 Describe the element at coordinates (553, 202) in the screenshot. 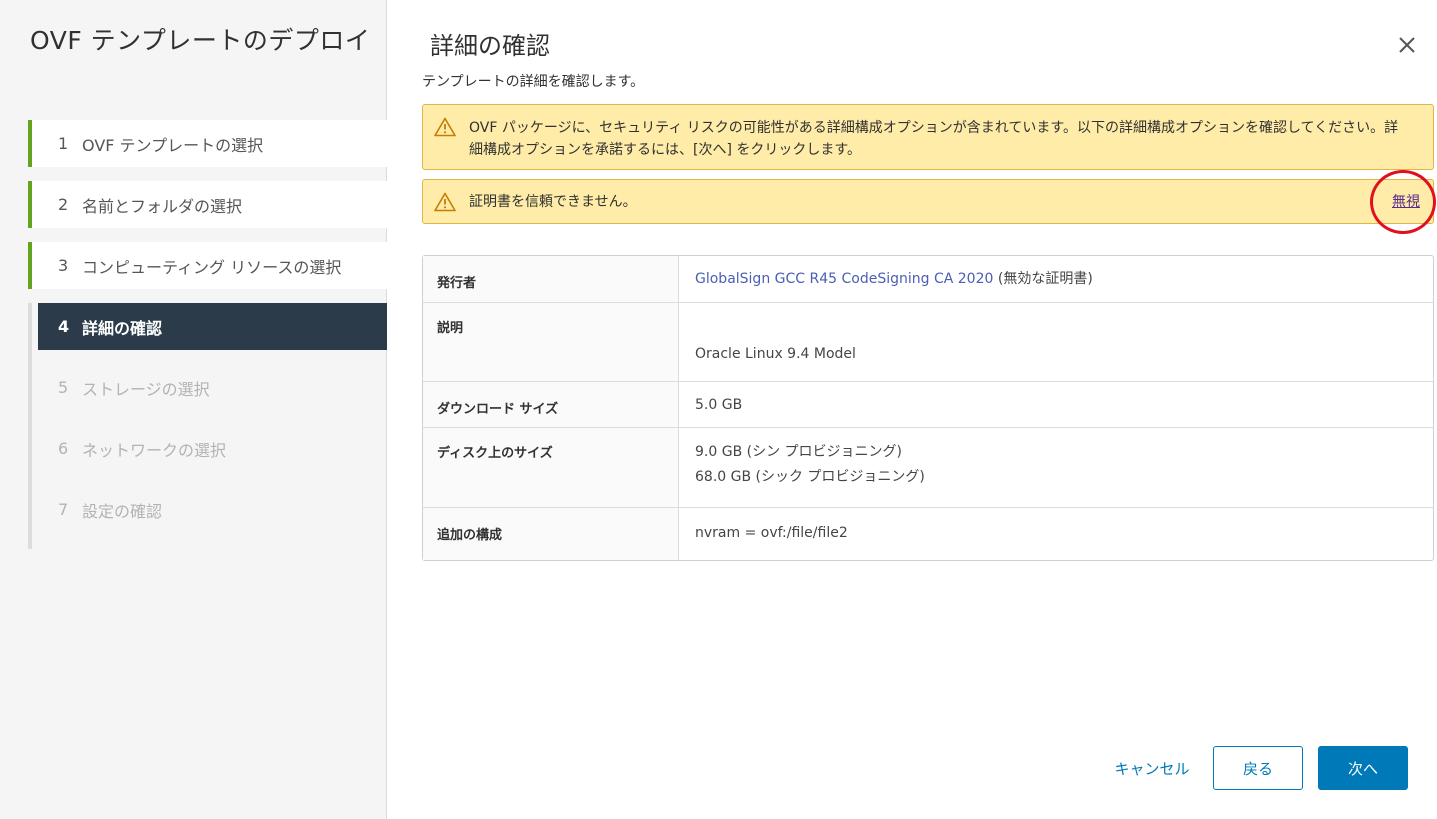

I see `alert-text: 証明書を信頼できません。` at that location.